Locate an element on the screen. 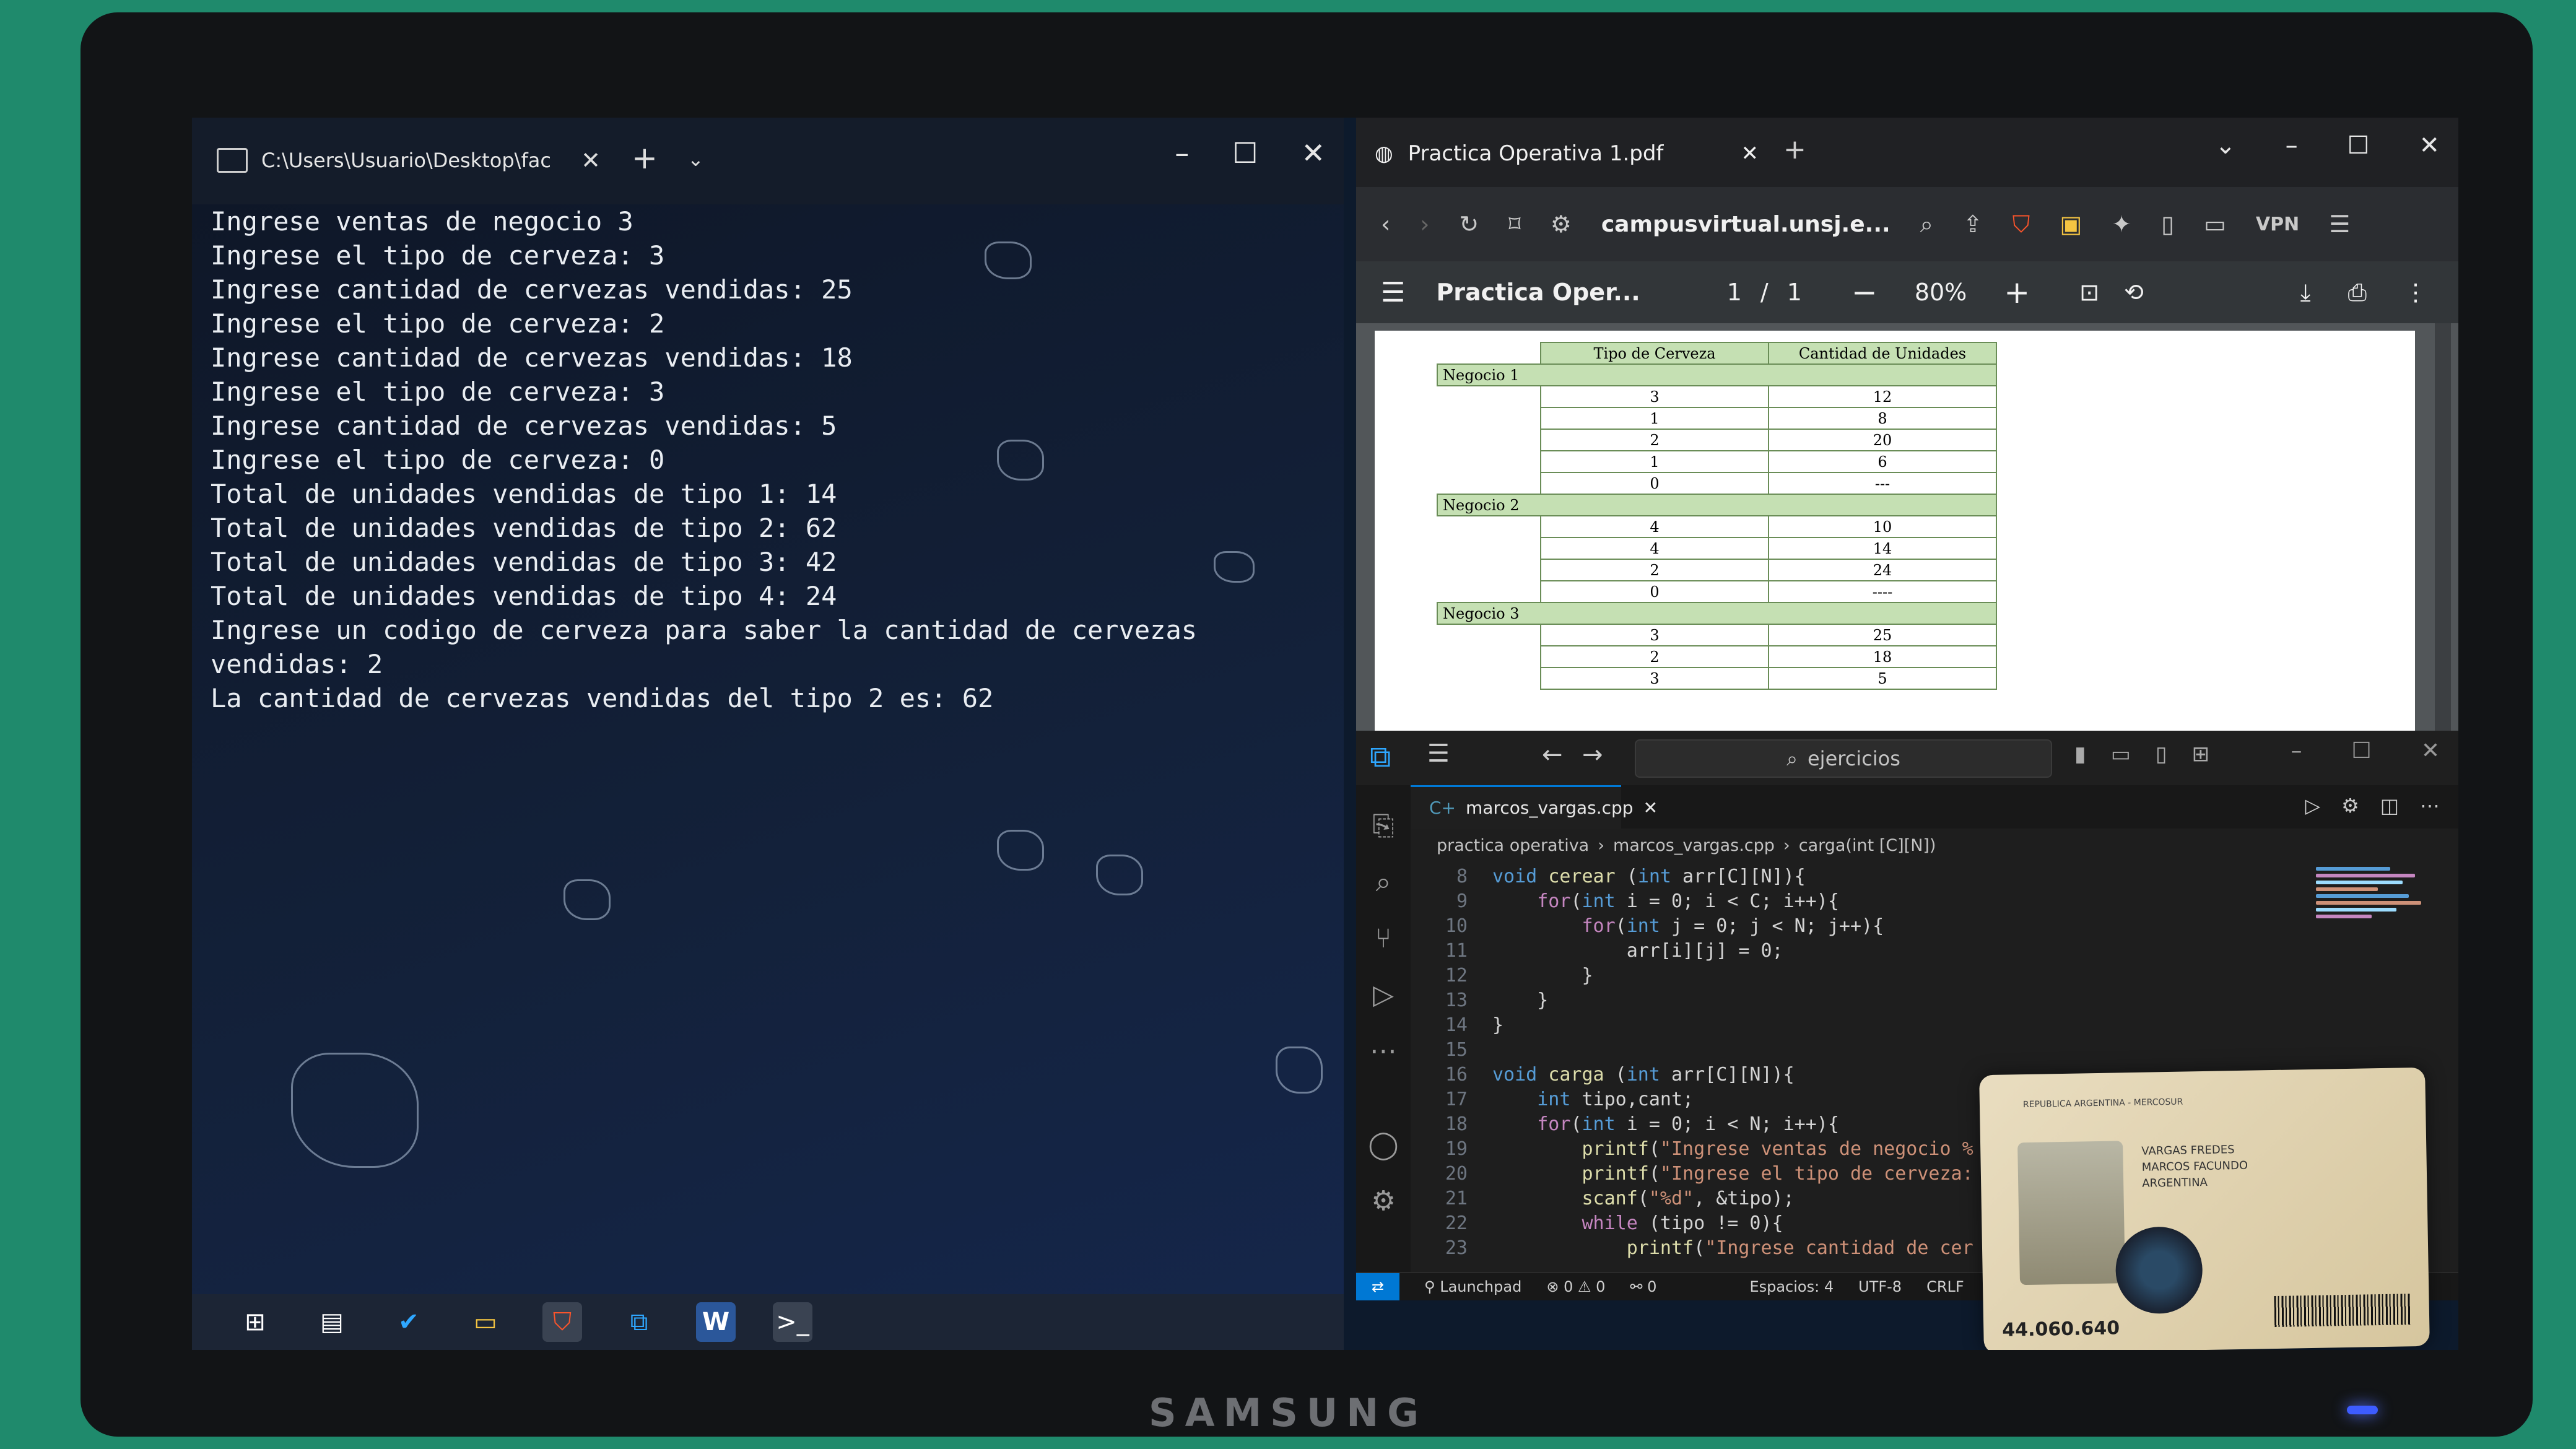 The width and height of the screenshot is (2576, 1449). pdf-menu-icon: ☰ is located at coordinates (1393, 292).